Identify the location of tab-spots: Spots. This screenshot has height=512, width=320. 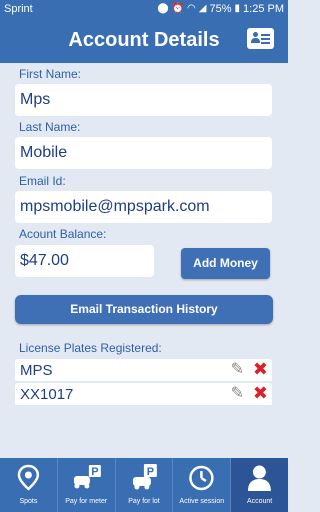
(28, 485).